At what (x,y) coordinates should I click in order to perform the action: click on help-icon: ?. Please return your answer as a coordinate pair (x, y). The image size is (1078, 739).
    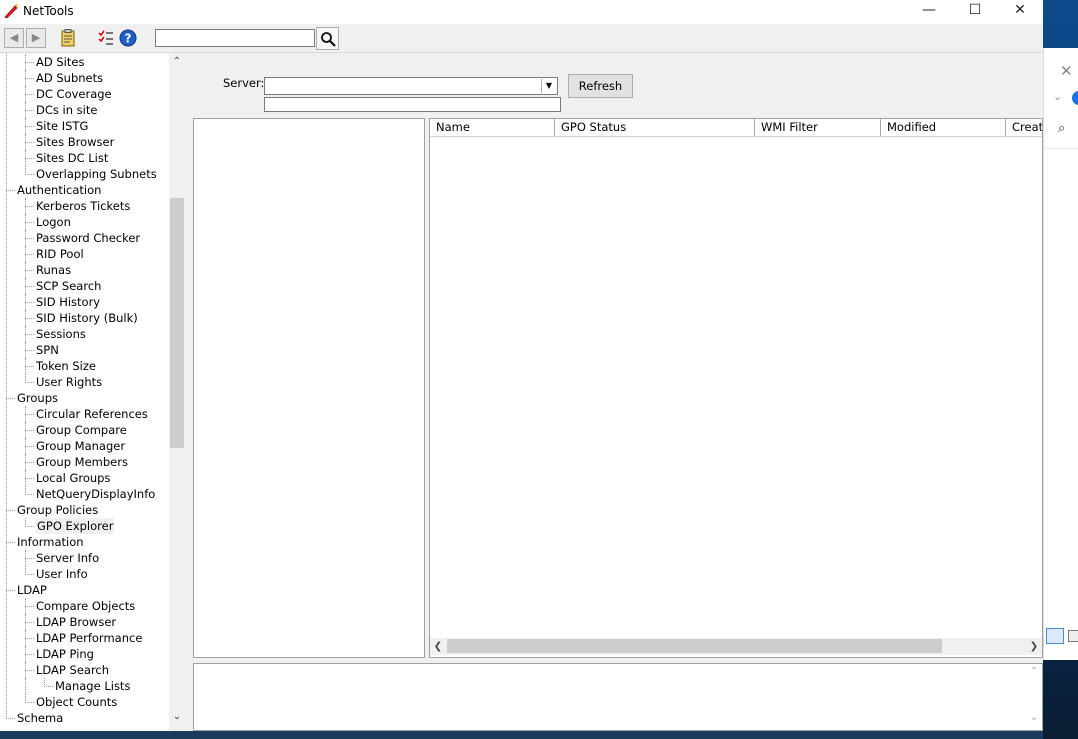
    Looking at the image, I should click on (128, 39).